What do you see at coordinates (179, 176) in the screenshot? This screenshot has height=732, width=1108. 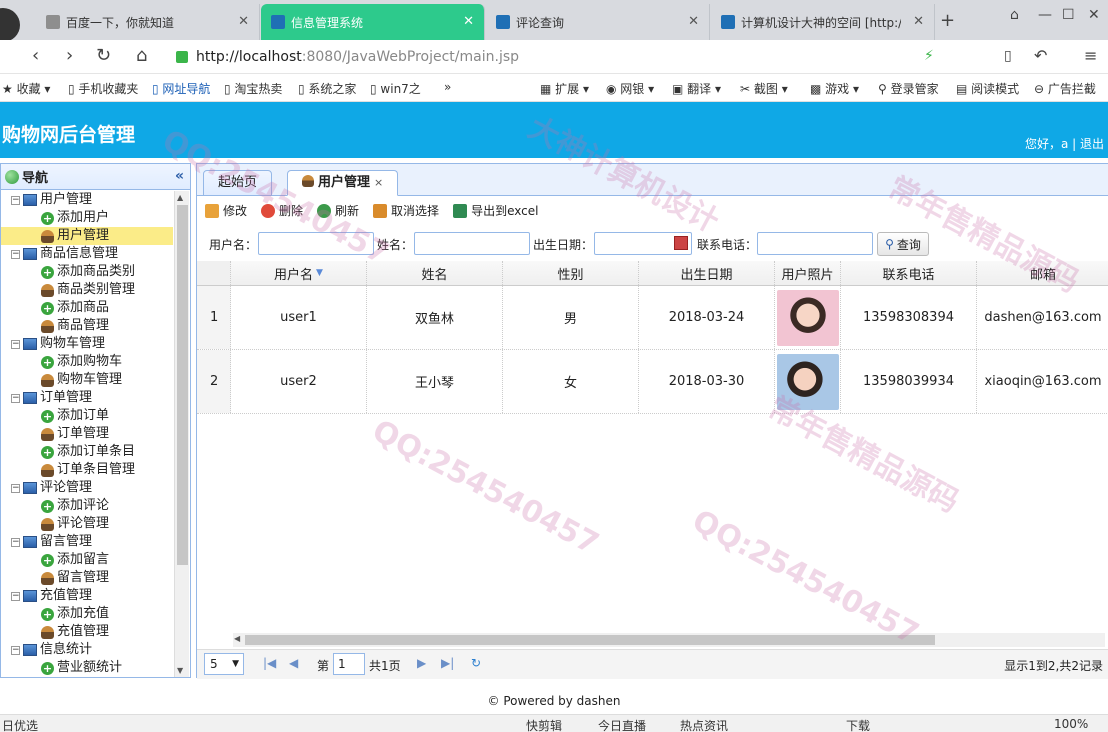 I see `collapse-sidebar-icon: «` at bounding box center [179, 176].